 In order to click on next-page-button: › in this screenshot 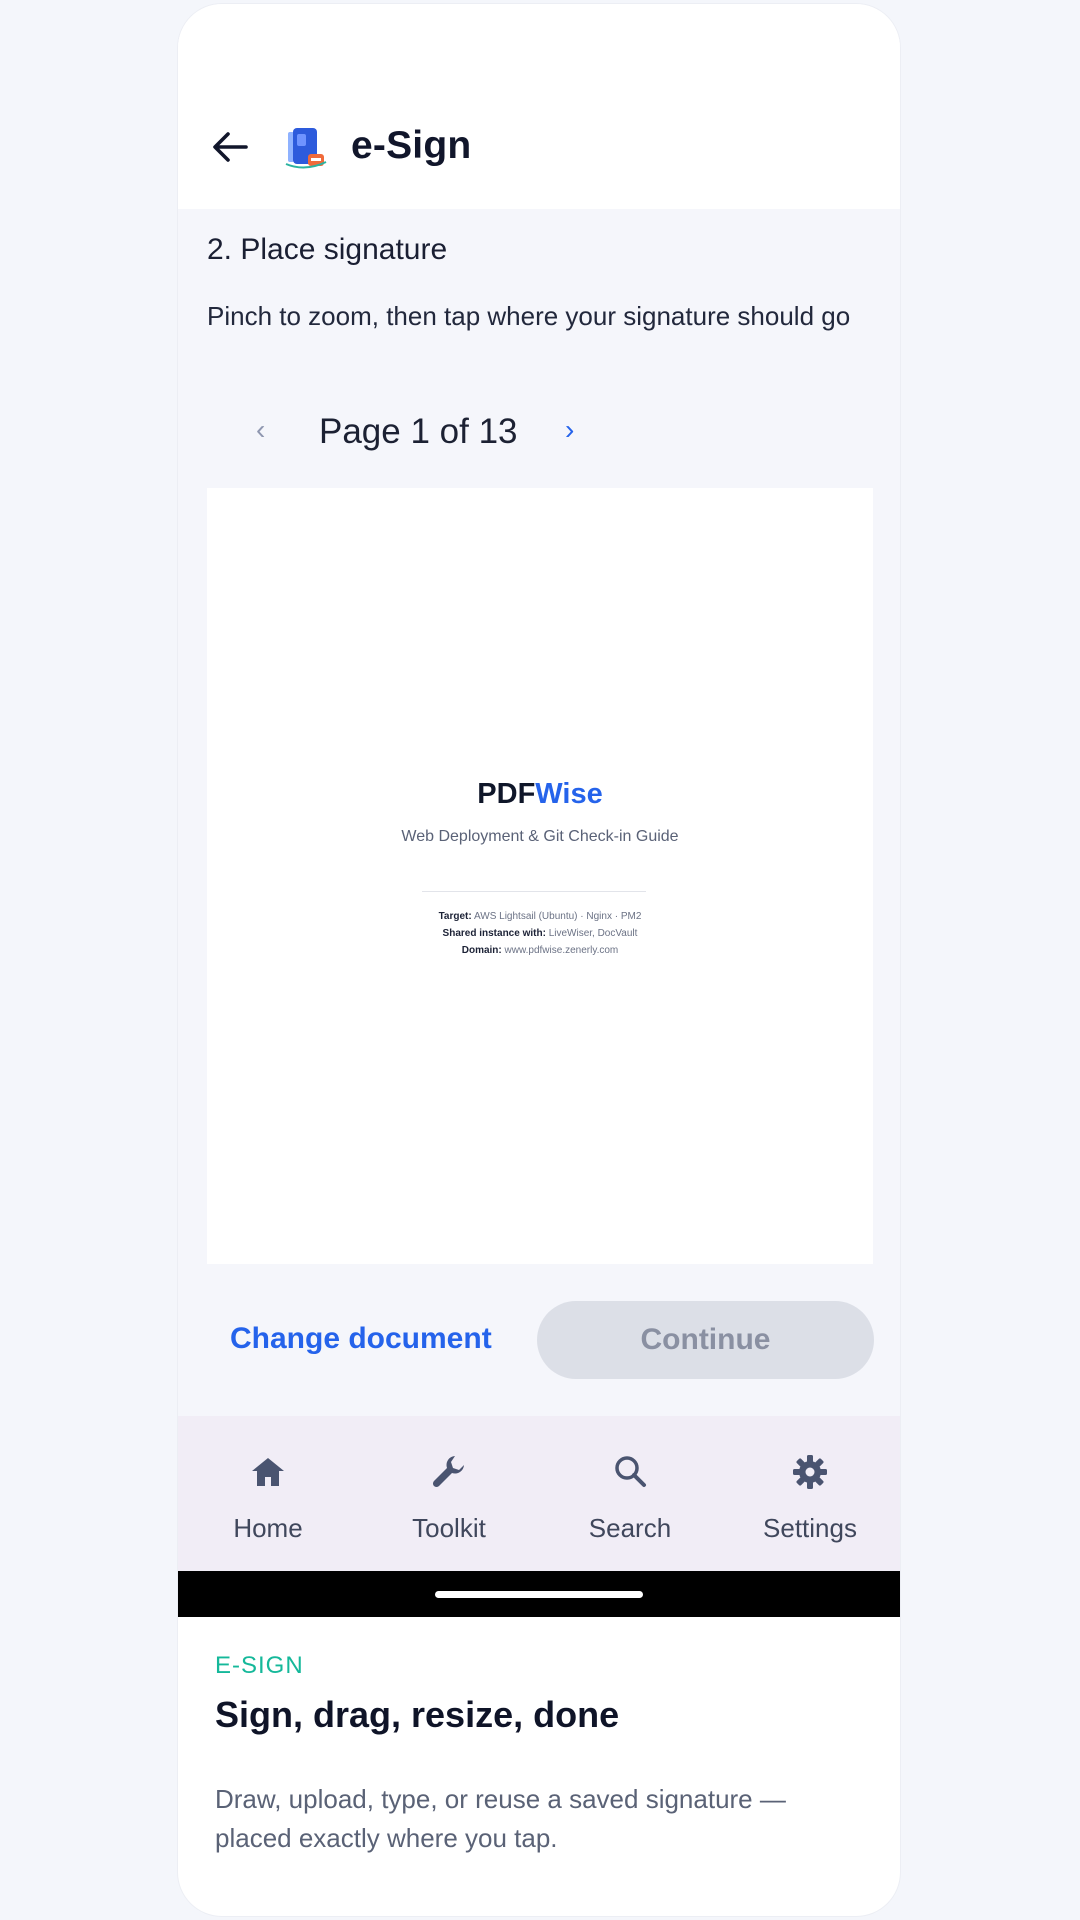, I will do `click(569, 430)`.